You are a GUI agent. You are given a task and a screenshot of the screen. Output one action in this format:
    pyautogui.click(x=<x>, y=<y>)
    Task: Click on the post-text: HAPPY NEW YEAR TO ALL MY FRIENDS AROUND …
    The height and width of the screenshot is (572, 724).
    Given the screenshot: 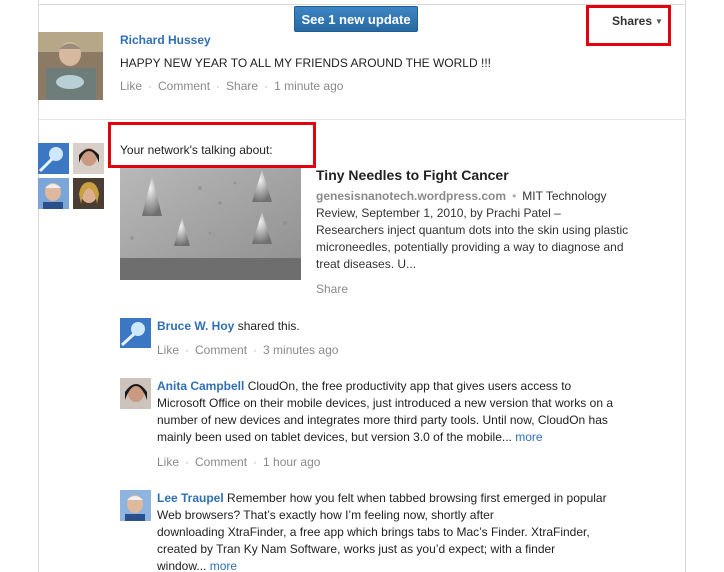 What is the action you would take?
    pyautogui.click(x=305, y=63)
    